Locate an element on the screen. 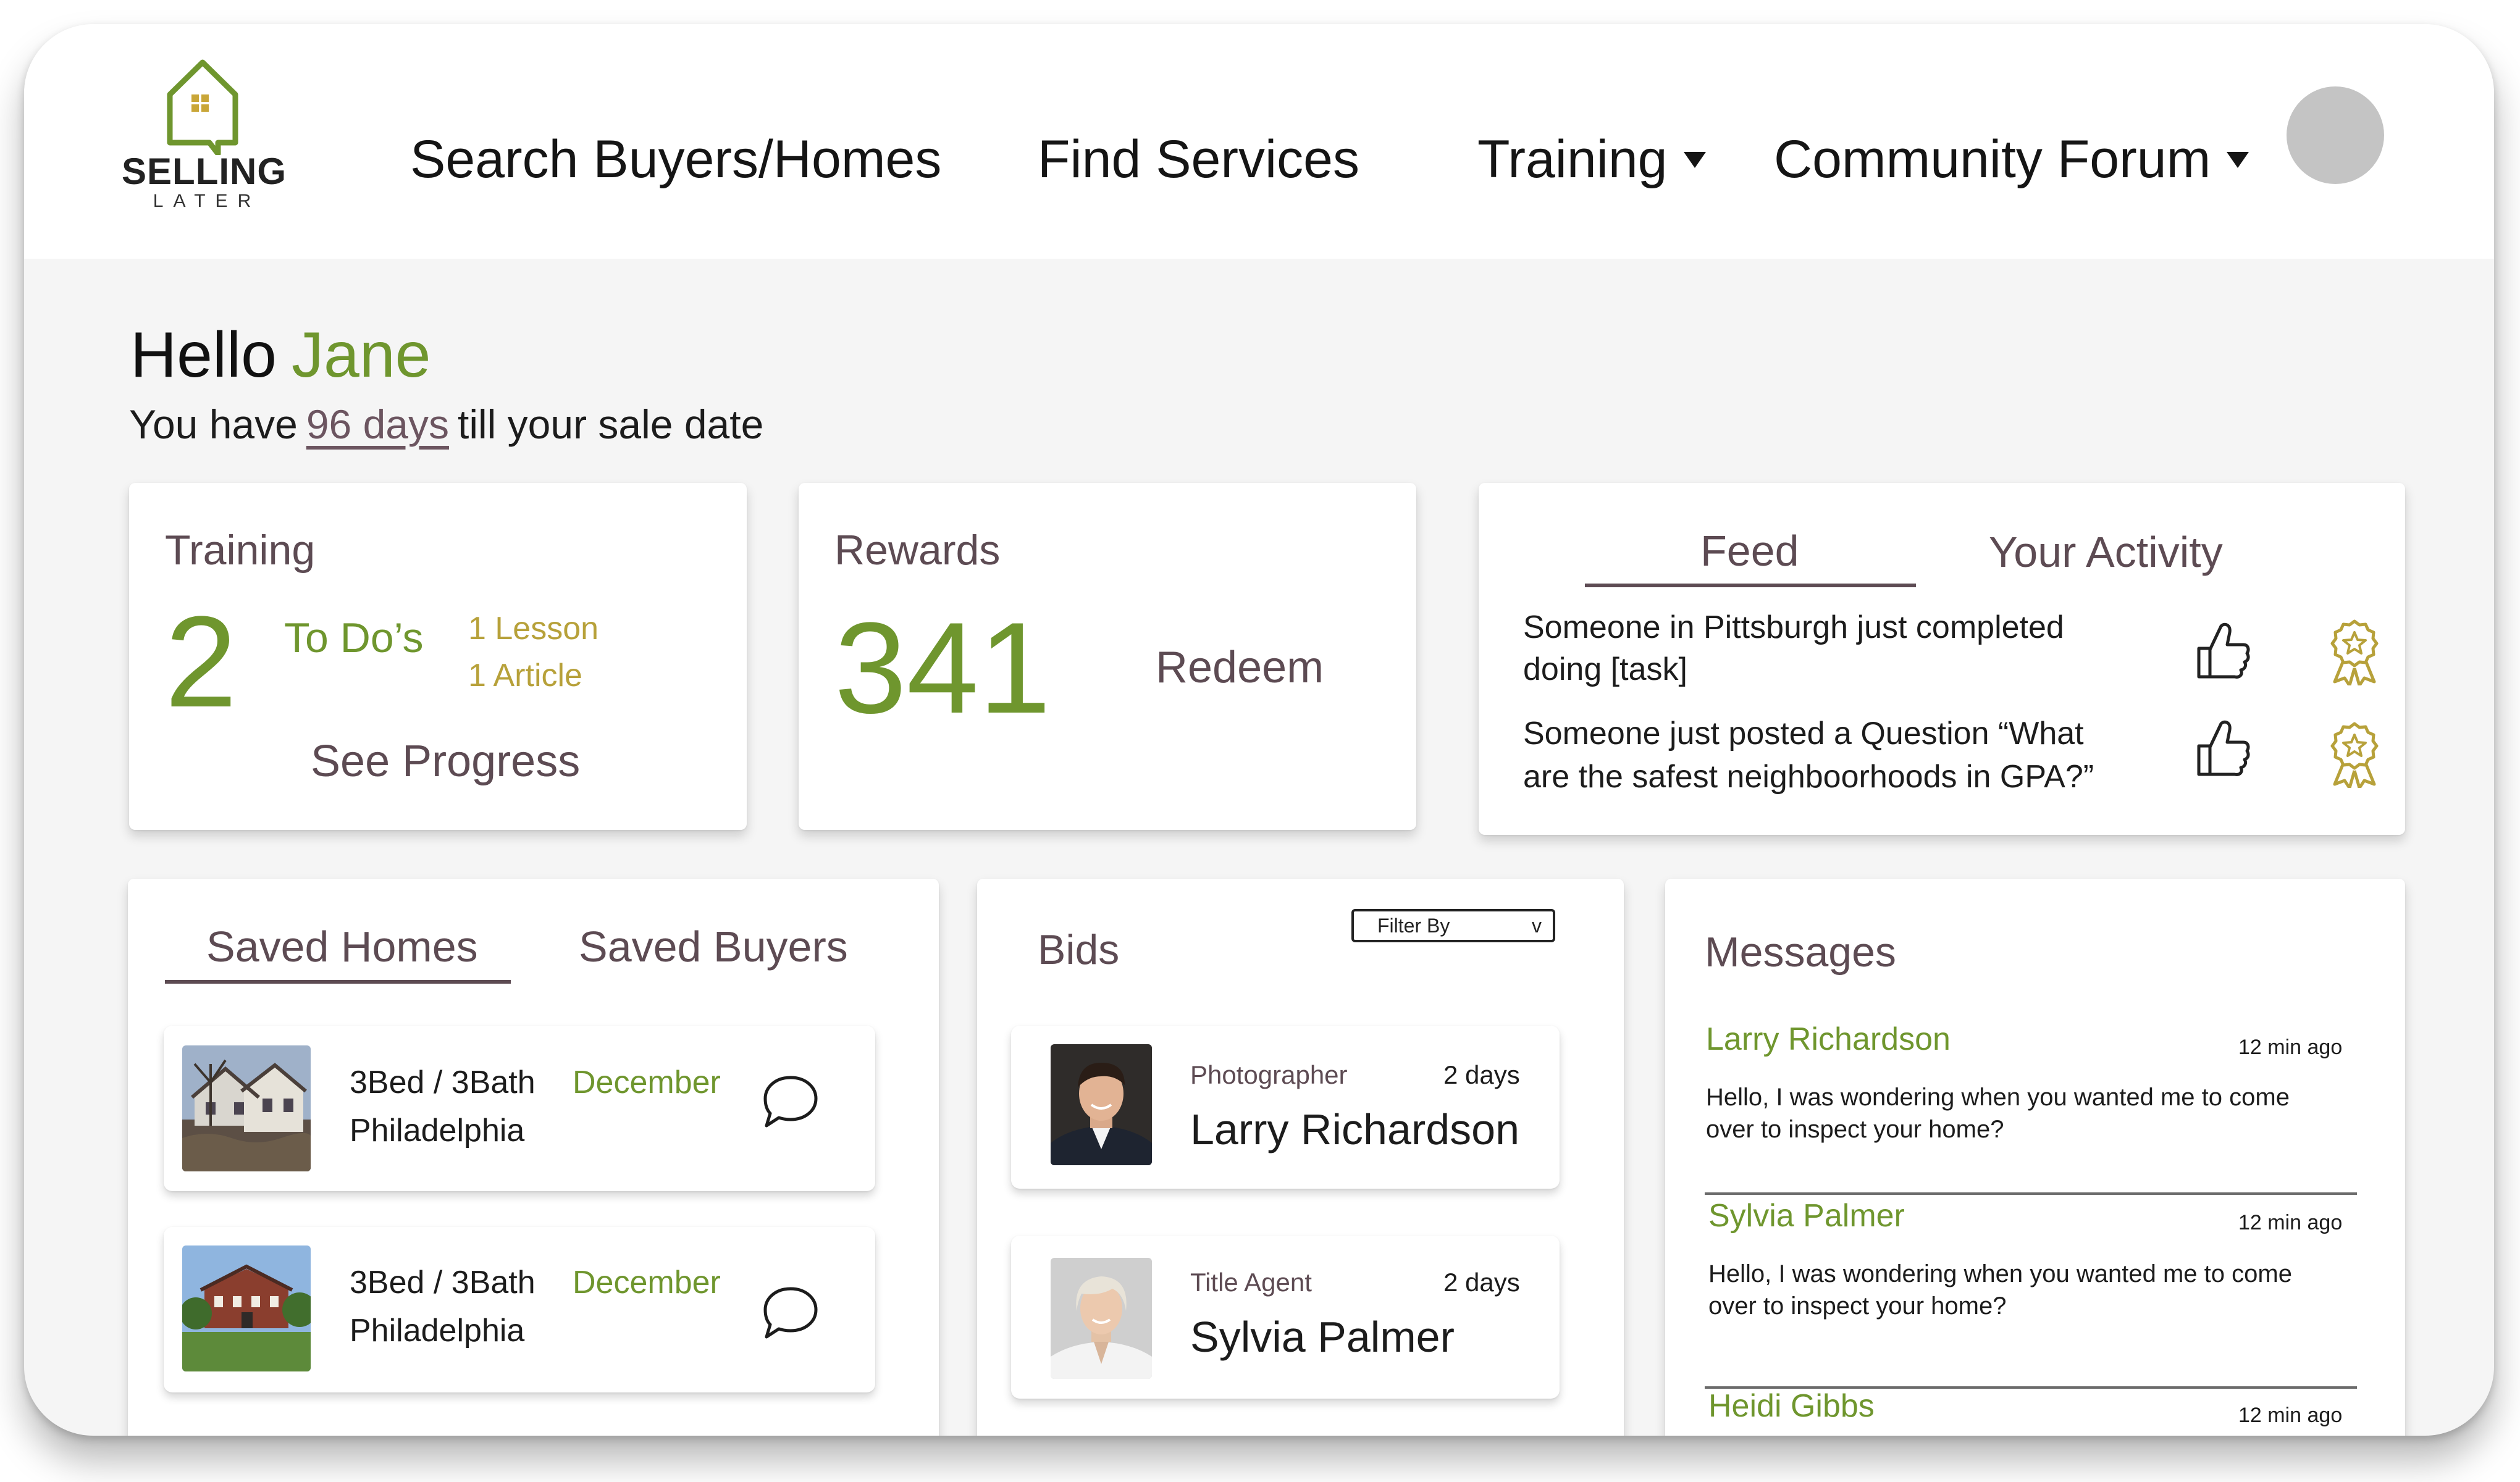  greeting-heading: Hello Jane is located at coordinates (280, 356).